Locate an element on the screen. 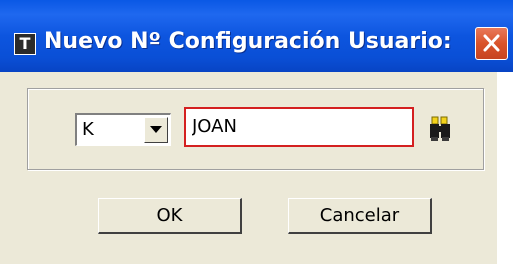  binoculars-icon is located at coordinates (440, 128).